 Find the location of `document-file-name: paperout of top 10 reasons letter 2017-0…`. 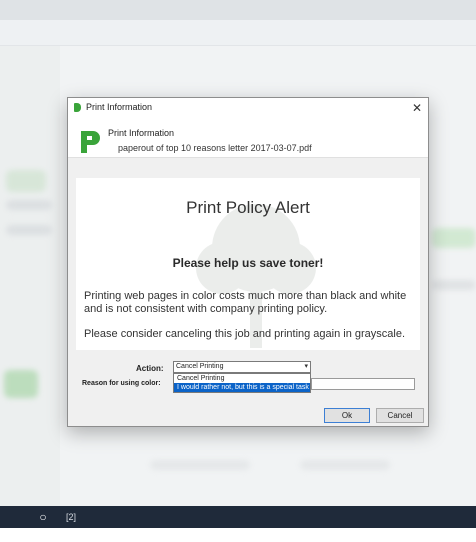

document-file-name: paperout of top 10 reasons letter 2017-0… is located at coordinates (215, 148).